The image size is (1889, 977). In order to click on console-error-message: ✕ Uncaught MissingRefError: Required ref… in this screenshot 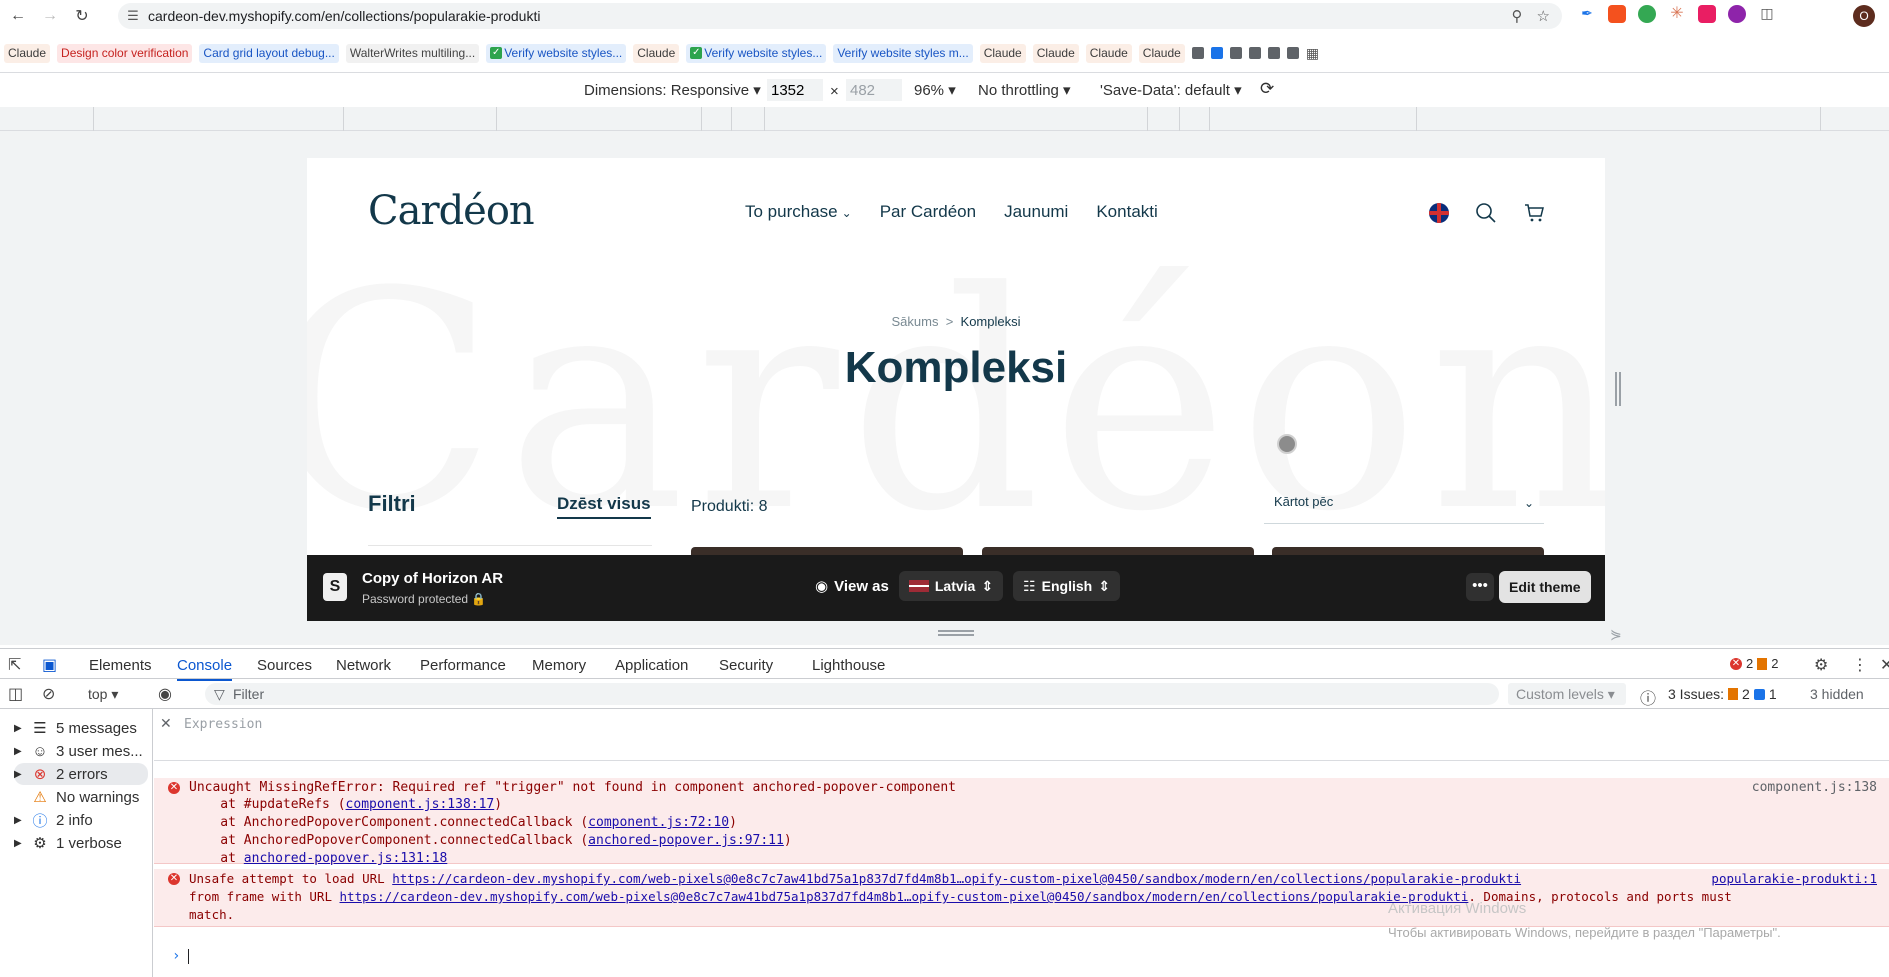, I will do `click(1021, 822)`.